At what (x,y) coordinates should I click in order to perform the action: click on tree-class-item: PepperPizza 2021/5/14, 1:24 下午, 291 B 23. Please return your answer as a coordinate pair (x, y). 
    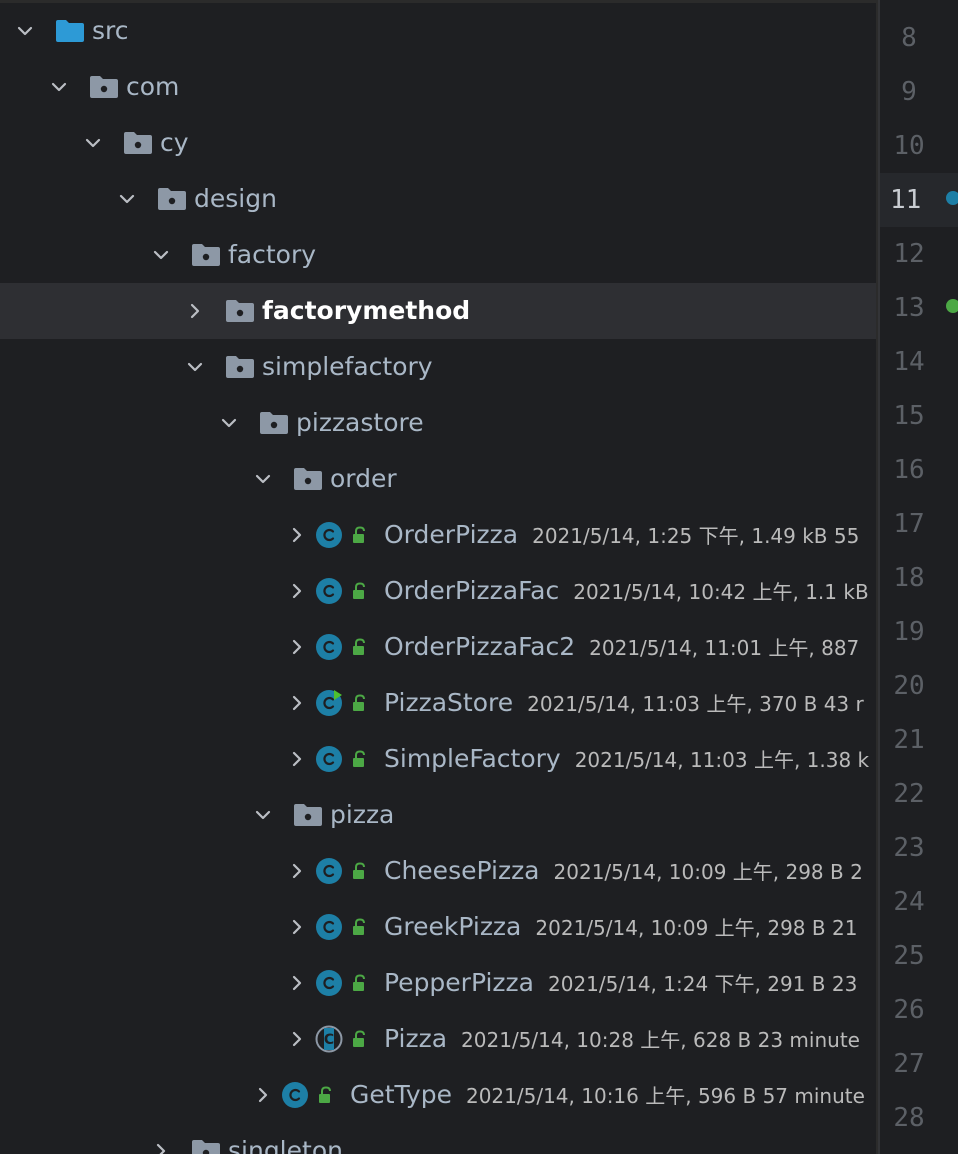
    Looking at the image, I should click on (438, 983).